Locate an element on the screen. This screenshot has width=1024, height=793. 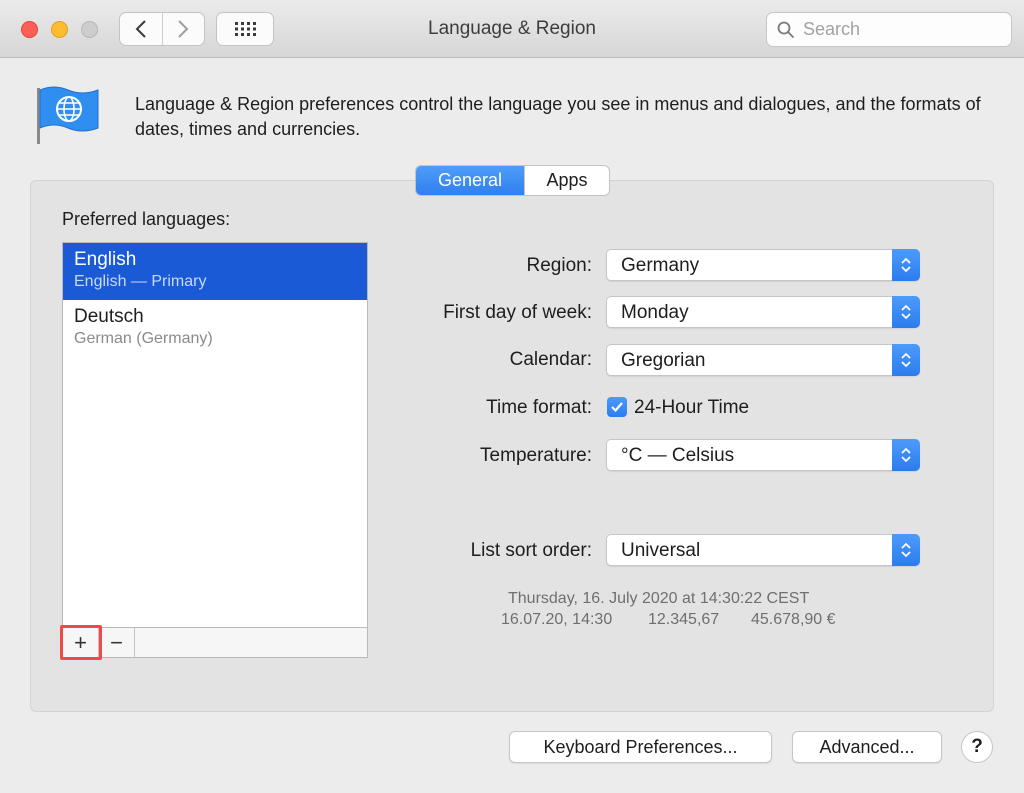
language-subtitle: German (Germany) is located at coordinates (143, 338).